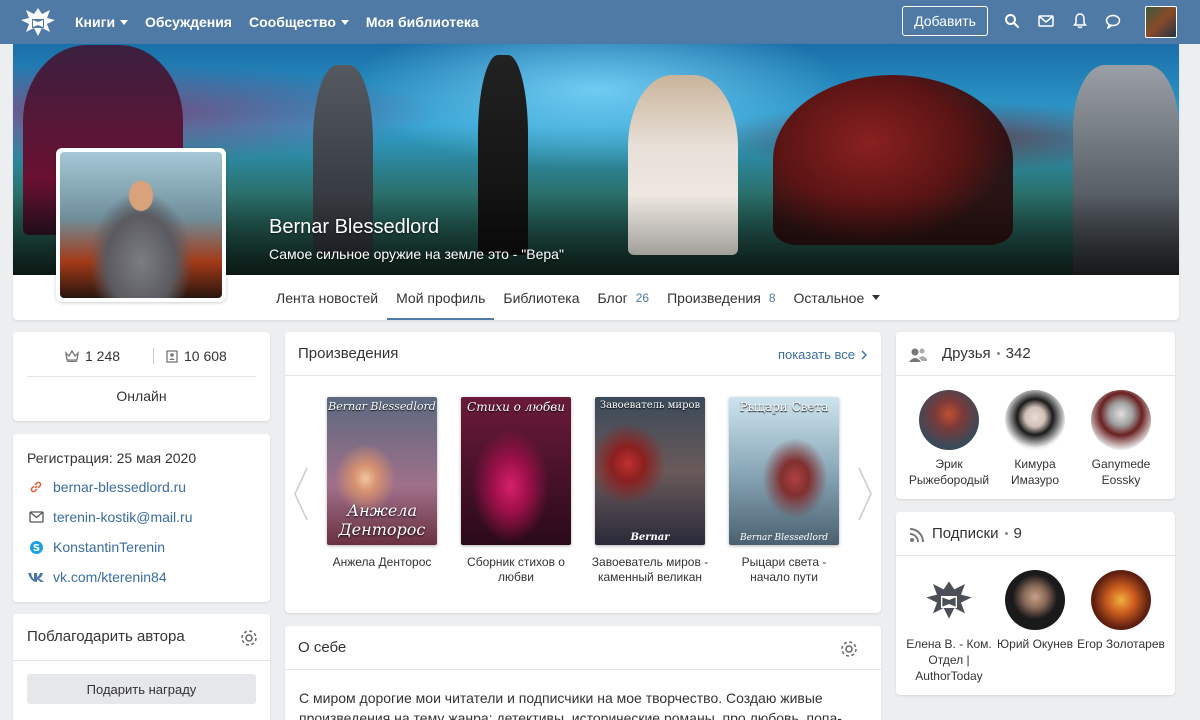  Describe the element at coordinates (624, 297) in the screenshot. I see `tab-blog: Блог 26` at that location.